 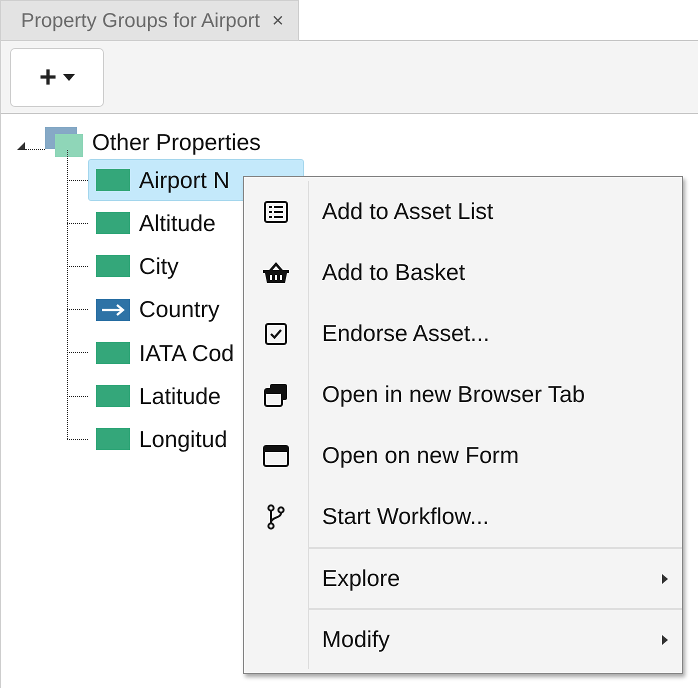 What do you see at coordinates (276, 394) in the screenshot?
I see `windows-icon` at bounding box center [276, 394].